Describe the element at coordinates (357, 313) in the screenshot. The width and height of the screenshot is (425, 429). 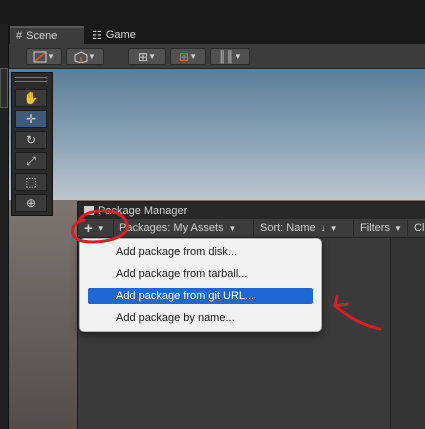
I see `annotation-arrow` at that location.